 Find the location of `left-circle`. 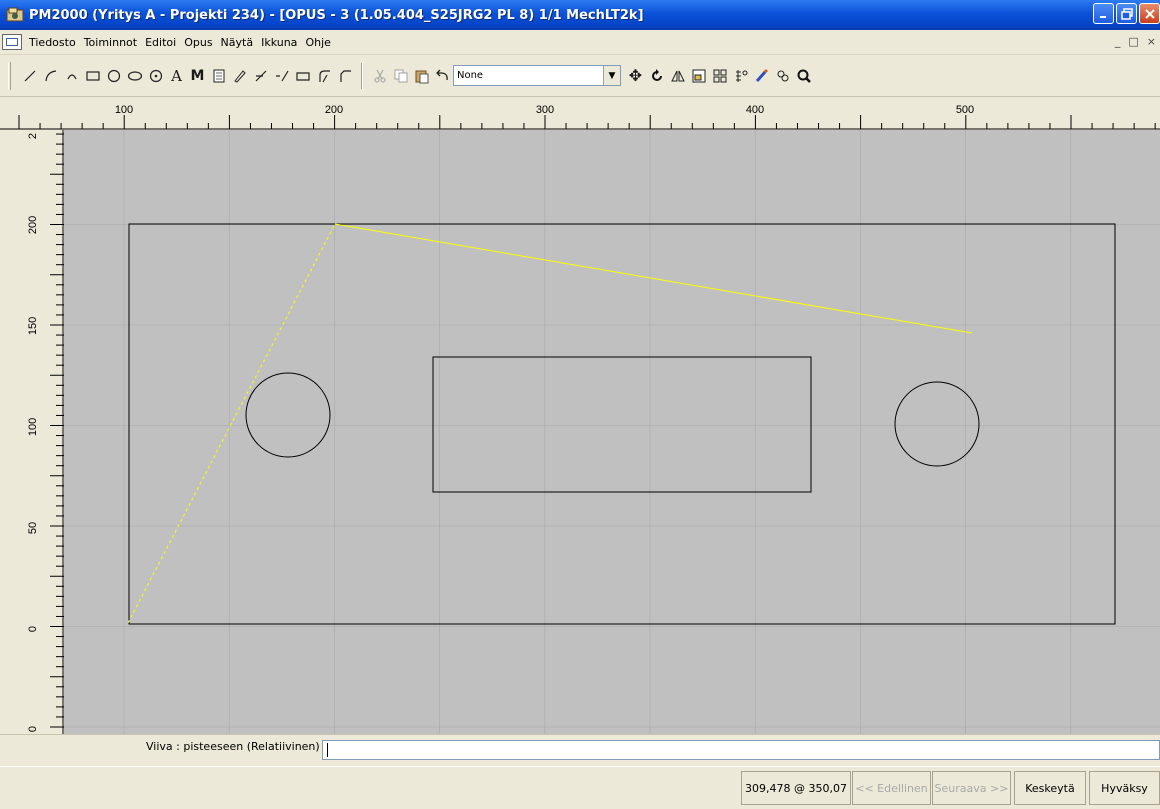

left-circle is located at coordinates (288, 415).